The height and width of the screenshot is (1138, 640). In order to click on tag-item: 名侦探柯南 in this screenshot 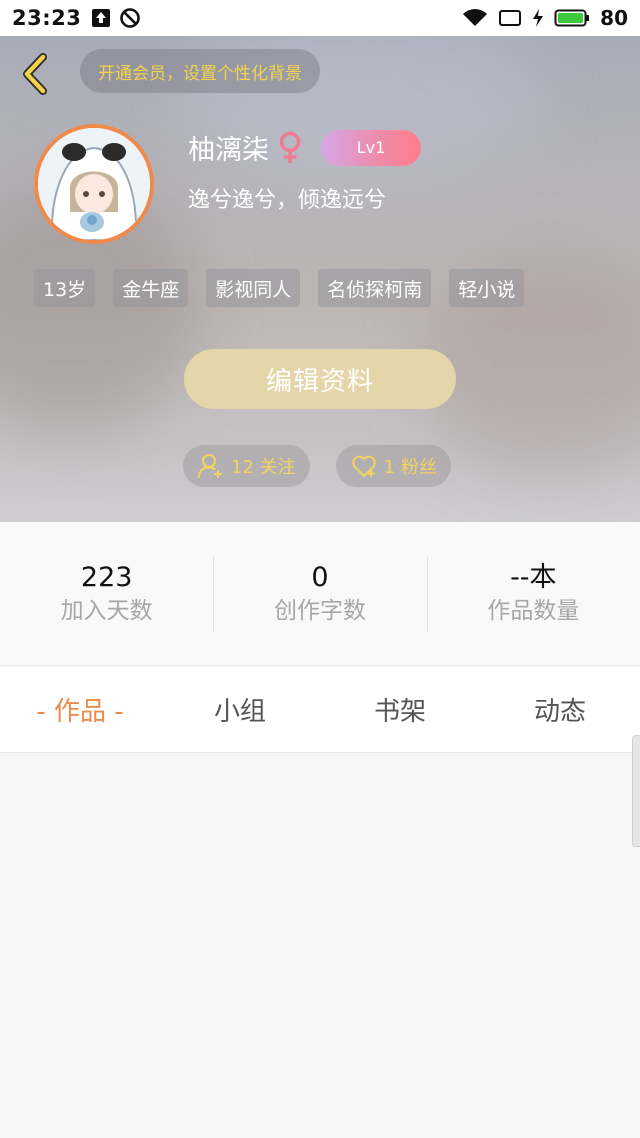, I will do `click(375, 288)`.